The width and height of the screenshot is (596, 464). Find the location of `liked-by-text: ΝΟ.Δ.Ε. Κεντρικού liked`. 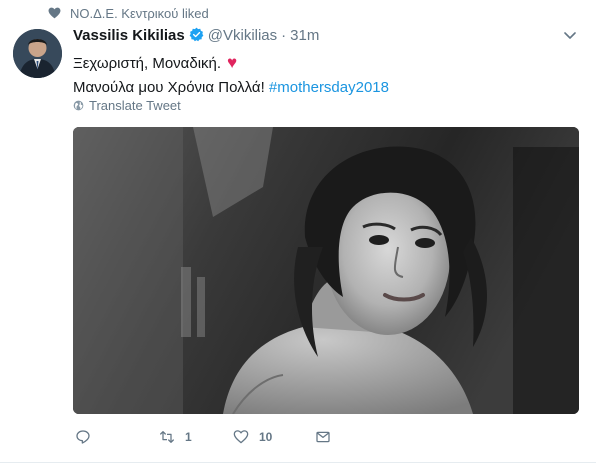

liked-by-text: ΝΟ.Δ.Ε. Κεντρικού liked is located at coordinates (139, 13).